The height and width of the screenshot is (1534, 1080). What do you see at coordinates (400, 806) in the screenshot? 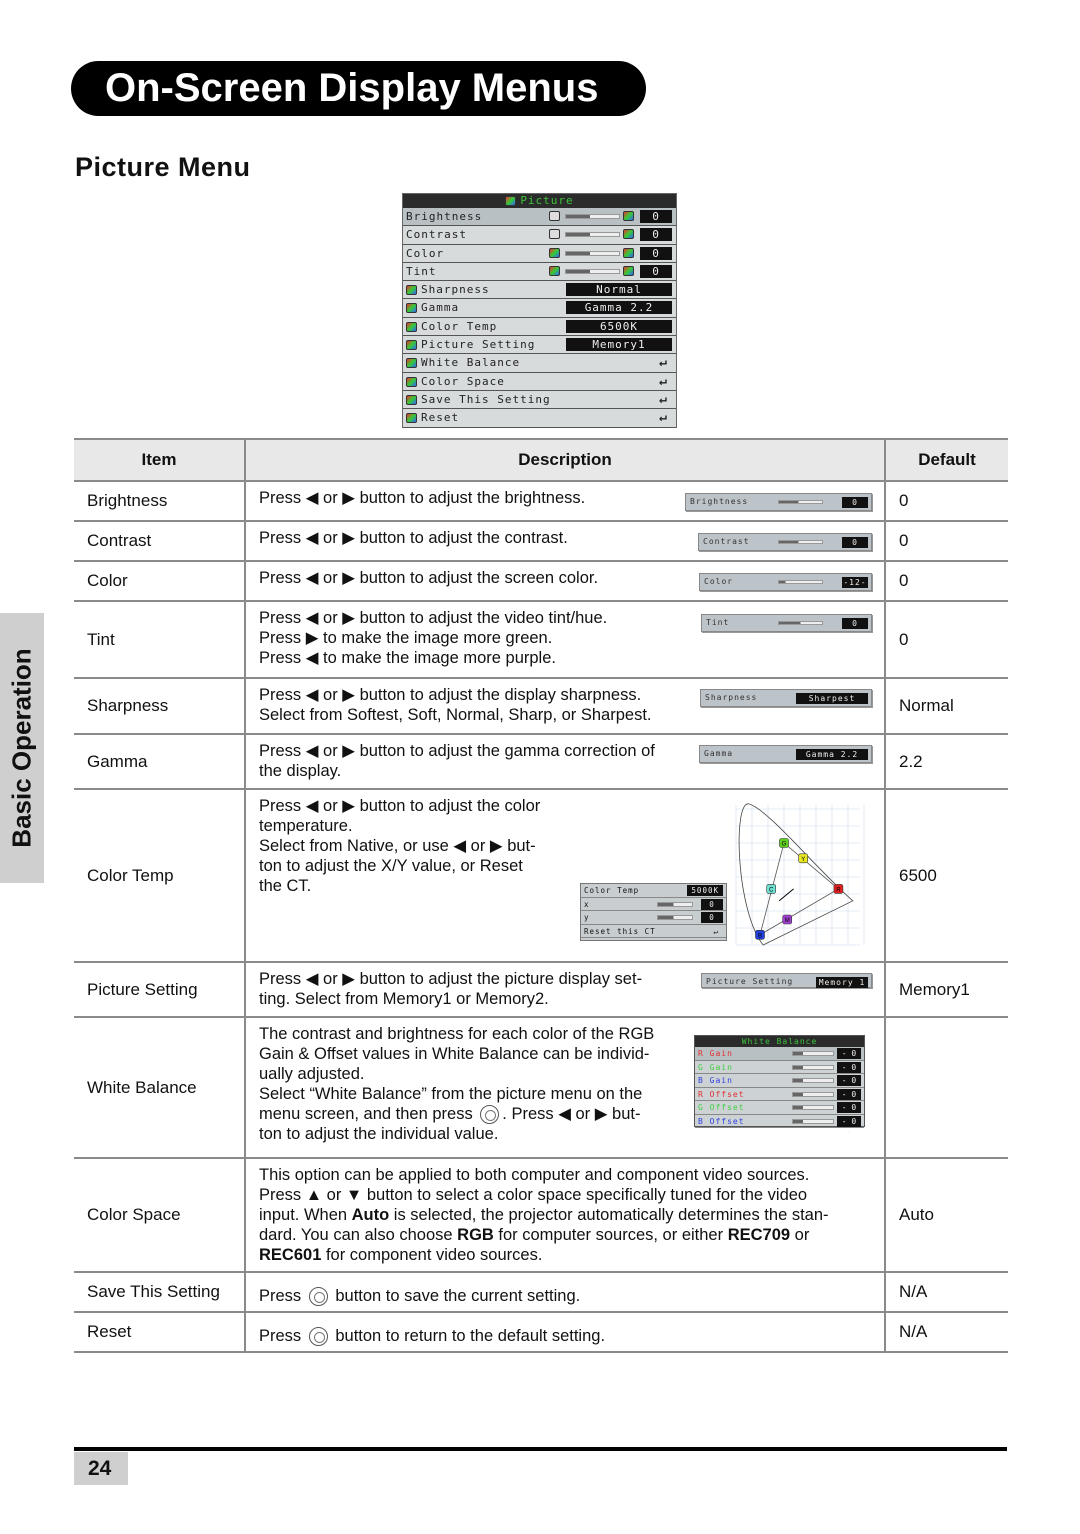
I see `description-text: Press ◀ or ▶ button to adjust the color` at bounding box center [400, 806].